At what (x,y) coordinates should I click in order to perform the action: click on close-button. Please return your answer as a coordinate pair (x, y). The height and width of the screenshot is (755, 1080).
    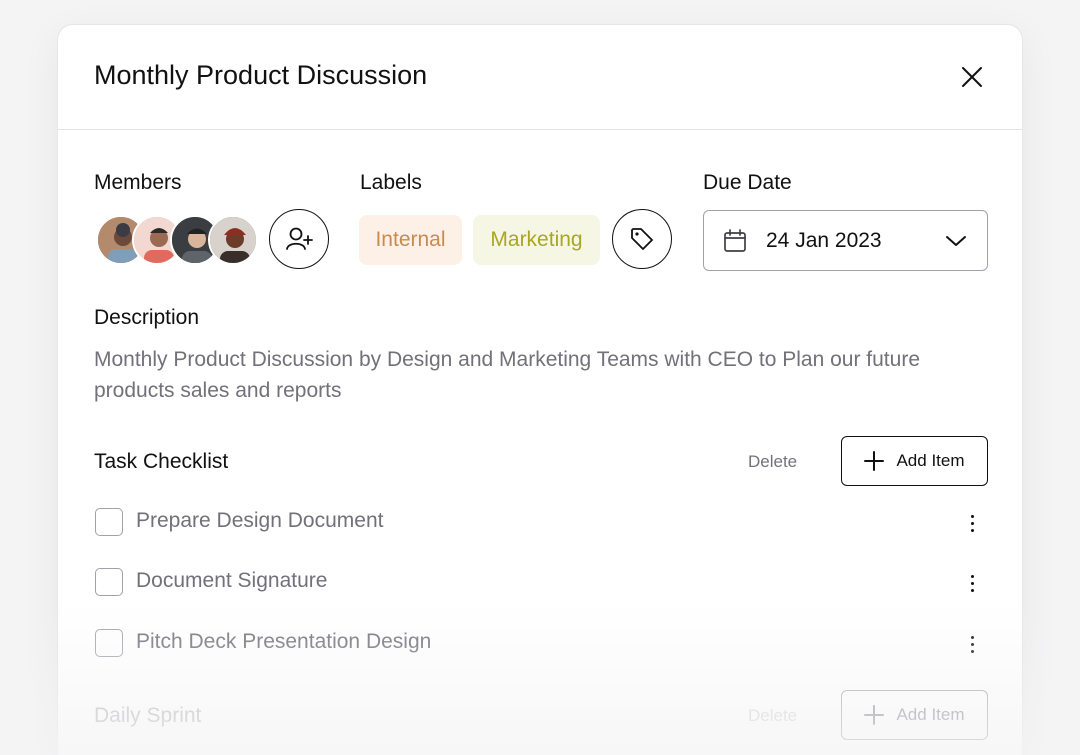
    Looking at the image, I should click on (972, 77).